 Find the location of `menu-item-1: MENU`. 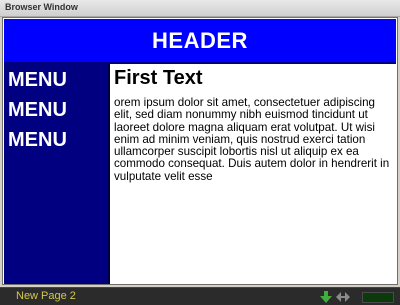

menu-item-1: MENU is located at coordinates (58, 80).